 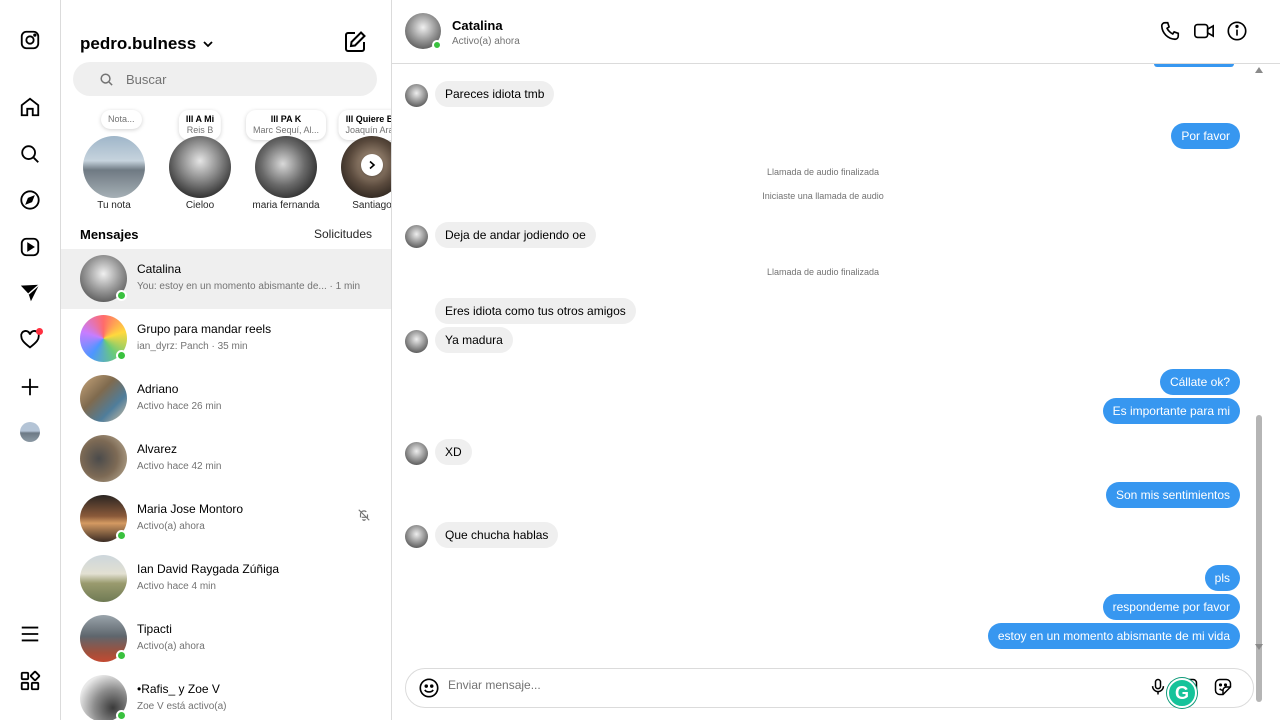 What do you see at coordinates (1199, 382) in the screenshot?
I see `outgoing-message: Cállate ok?` at bounding box center [1199, 382].